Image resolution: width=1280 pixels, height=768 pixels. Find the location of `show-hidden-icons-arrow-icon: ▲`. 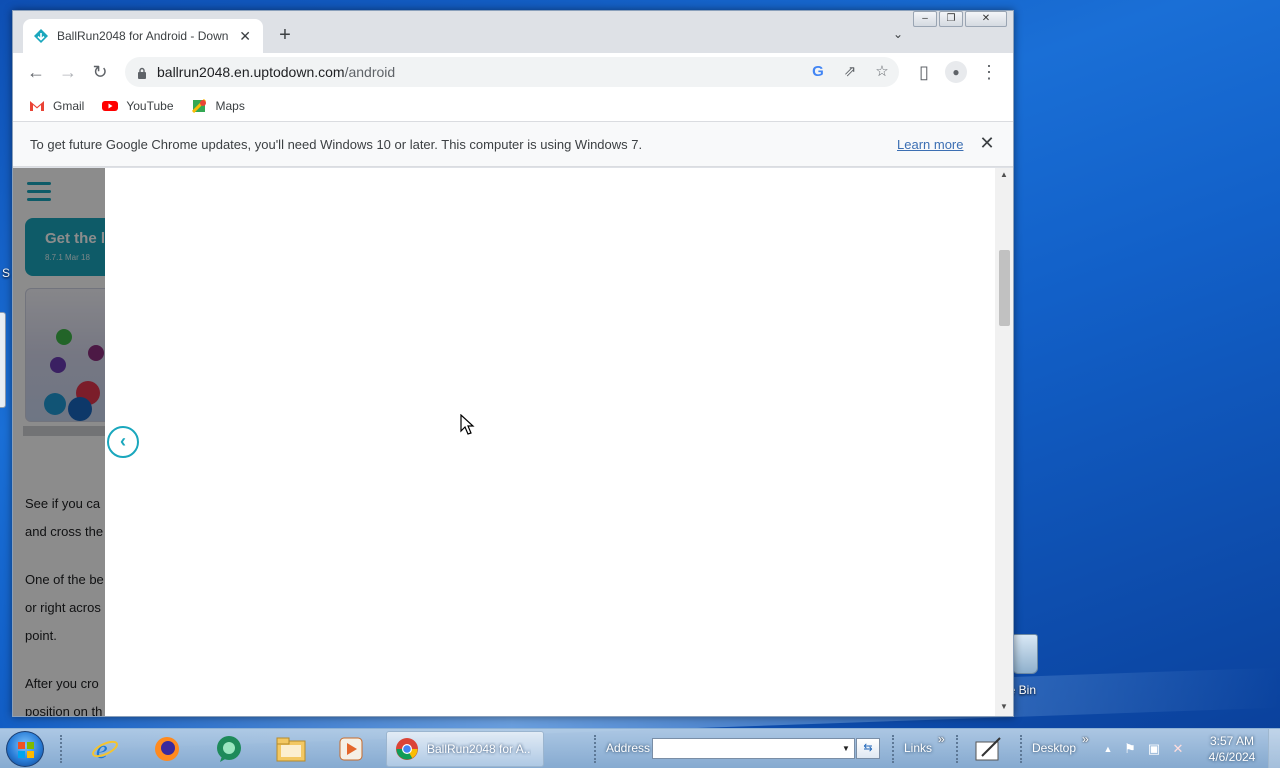

show-hidden-icons-arrow-icon: ▲ is located at coordinates (1108, 749).